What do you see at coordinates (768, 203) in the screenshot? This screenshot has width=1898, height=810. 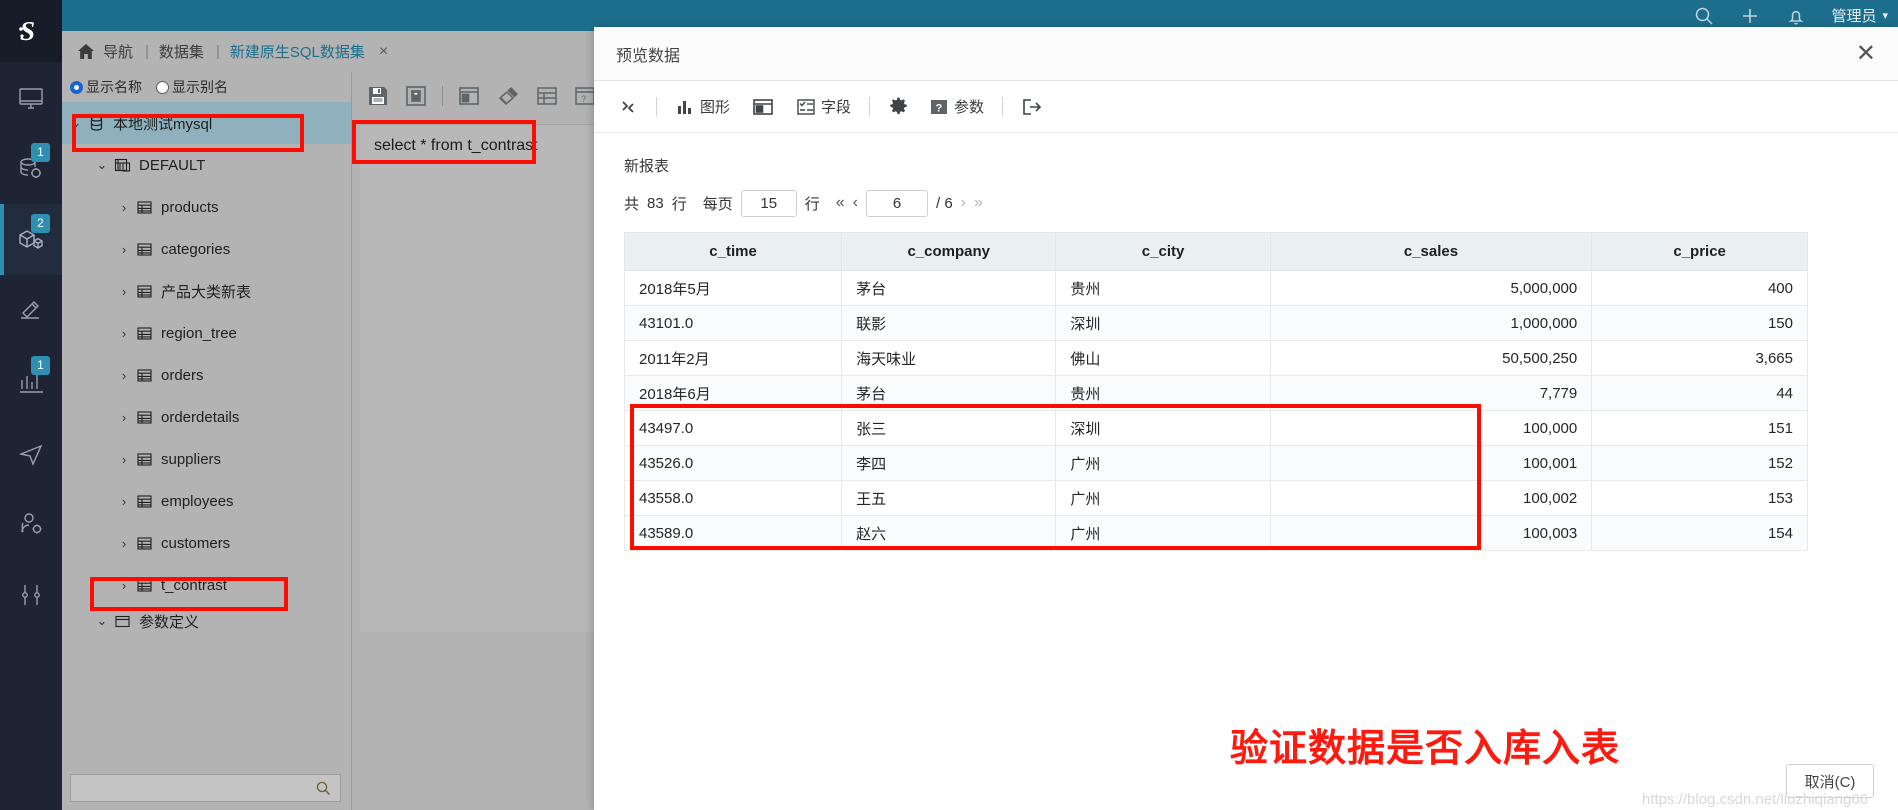 I see `per-page-input: 15` at bounding box center [768, 203].